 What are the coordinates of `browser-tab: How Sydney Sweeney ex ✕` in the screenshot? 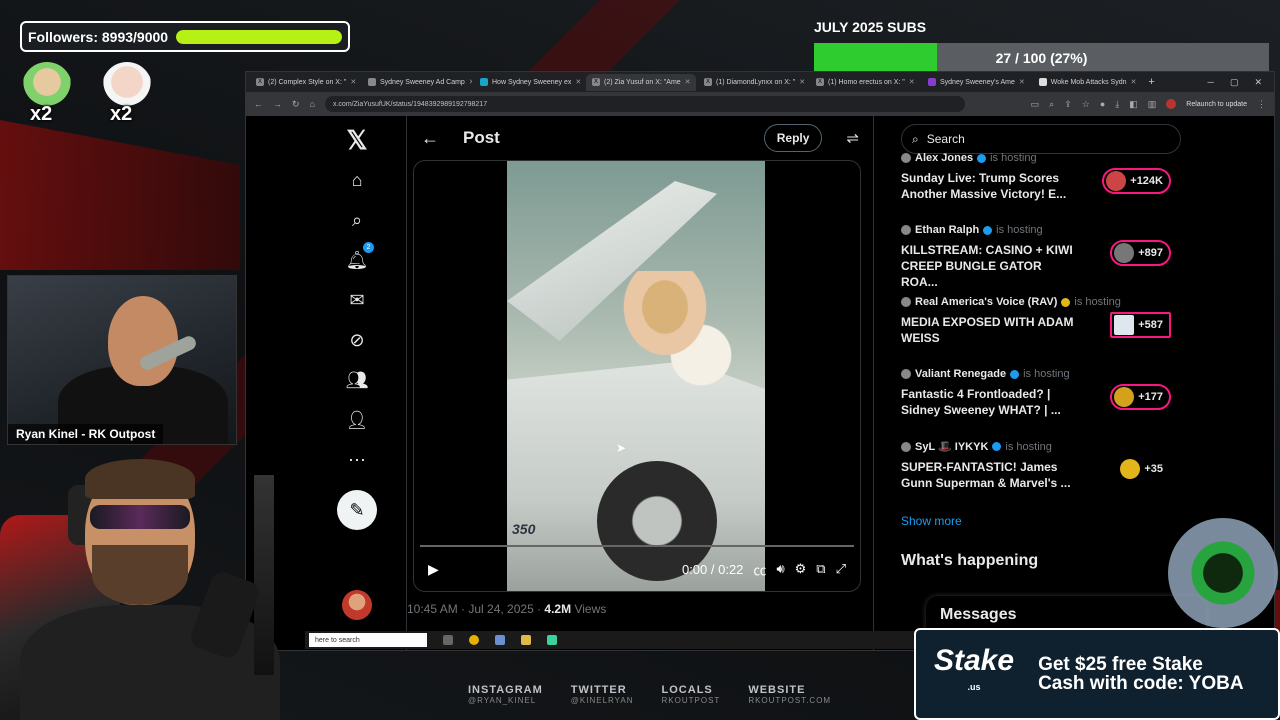 It's located at (529, 82).